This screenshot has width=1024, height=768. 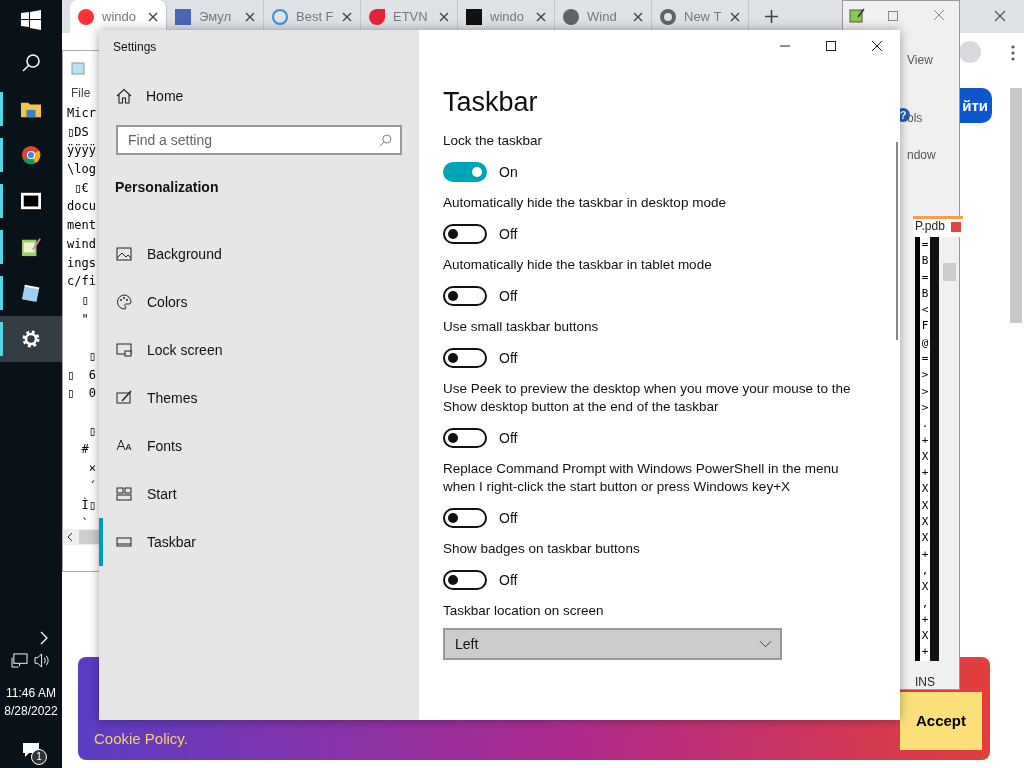 I want to click on menu-item: ols, so click(x=915, y=118).